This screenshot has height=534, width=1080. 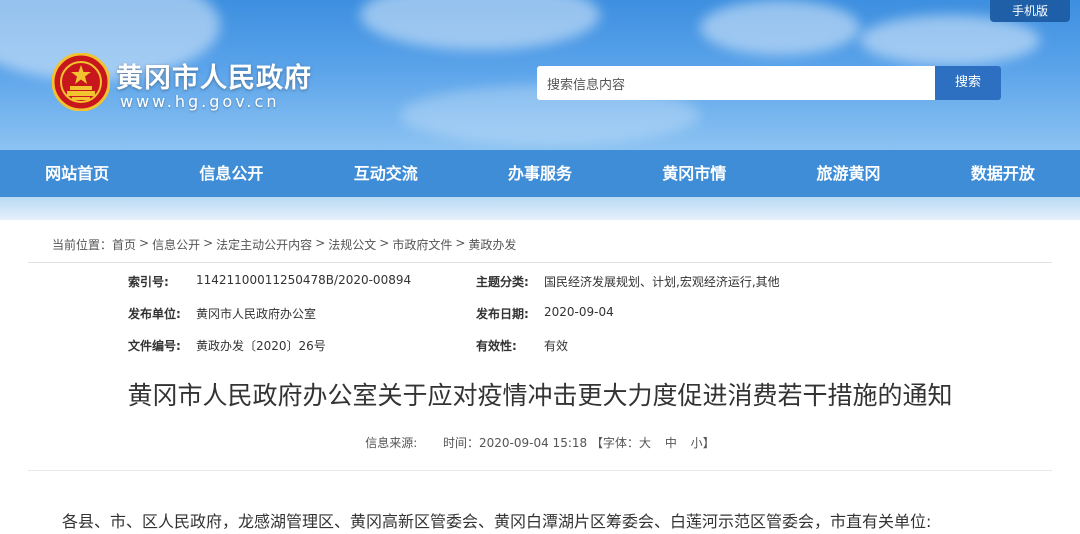 I want to click on meta-index-value: 11421100011250478B/2020-00894, so click(x=304, y=280).